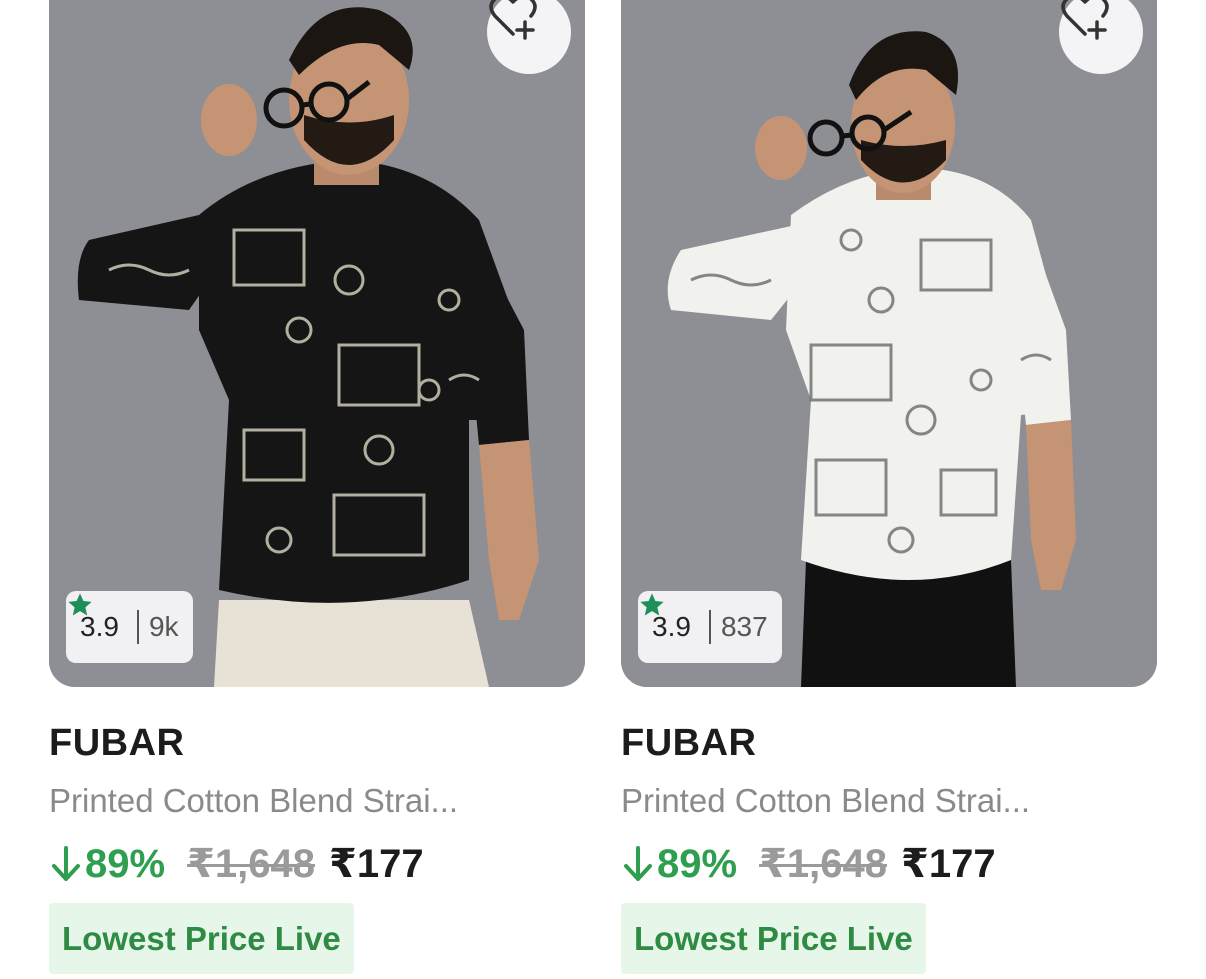 This screenshot has height=979, width=1206. I want to click on rating-badge: 3.9 837, so click(710, 627).